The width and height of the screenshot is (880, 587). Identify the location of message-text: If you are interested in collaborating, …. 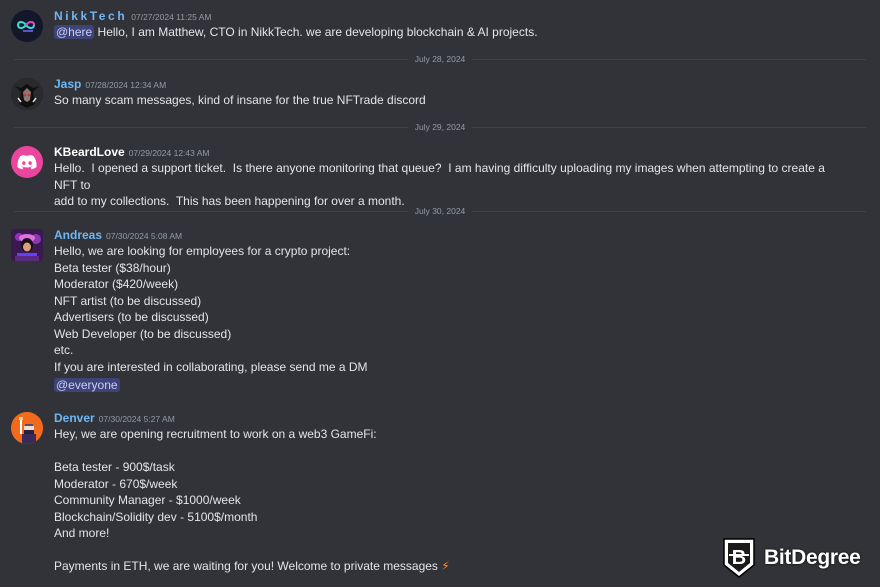
(211, 366).